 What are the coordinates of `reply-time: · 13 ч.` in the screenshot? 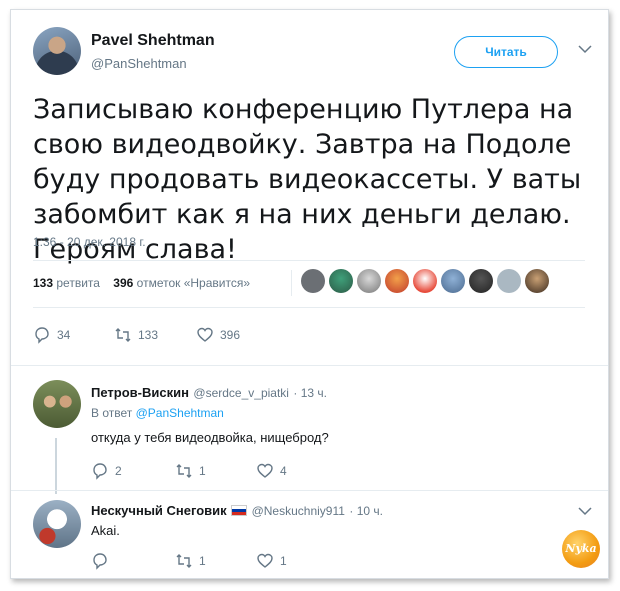 It's located at (310, 393).